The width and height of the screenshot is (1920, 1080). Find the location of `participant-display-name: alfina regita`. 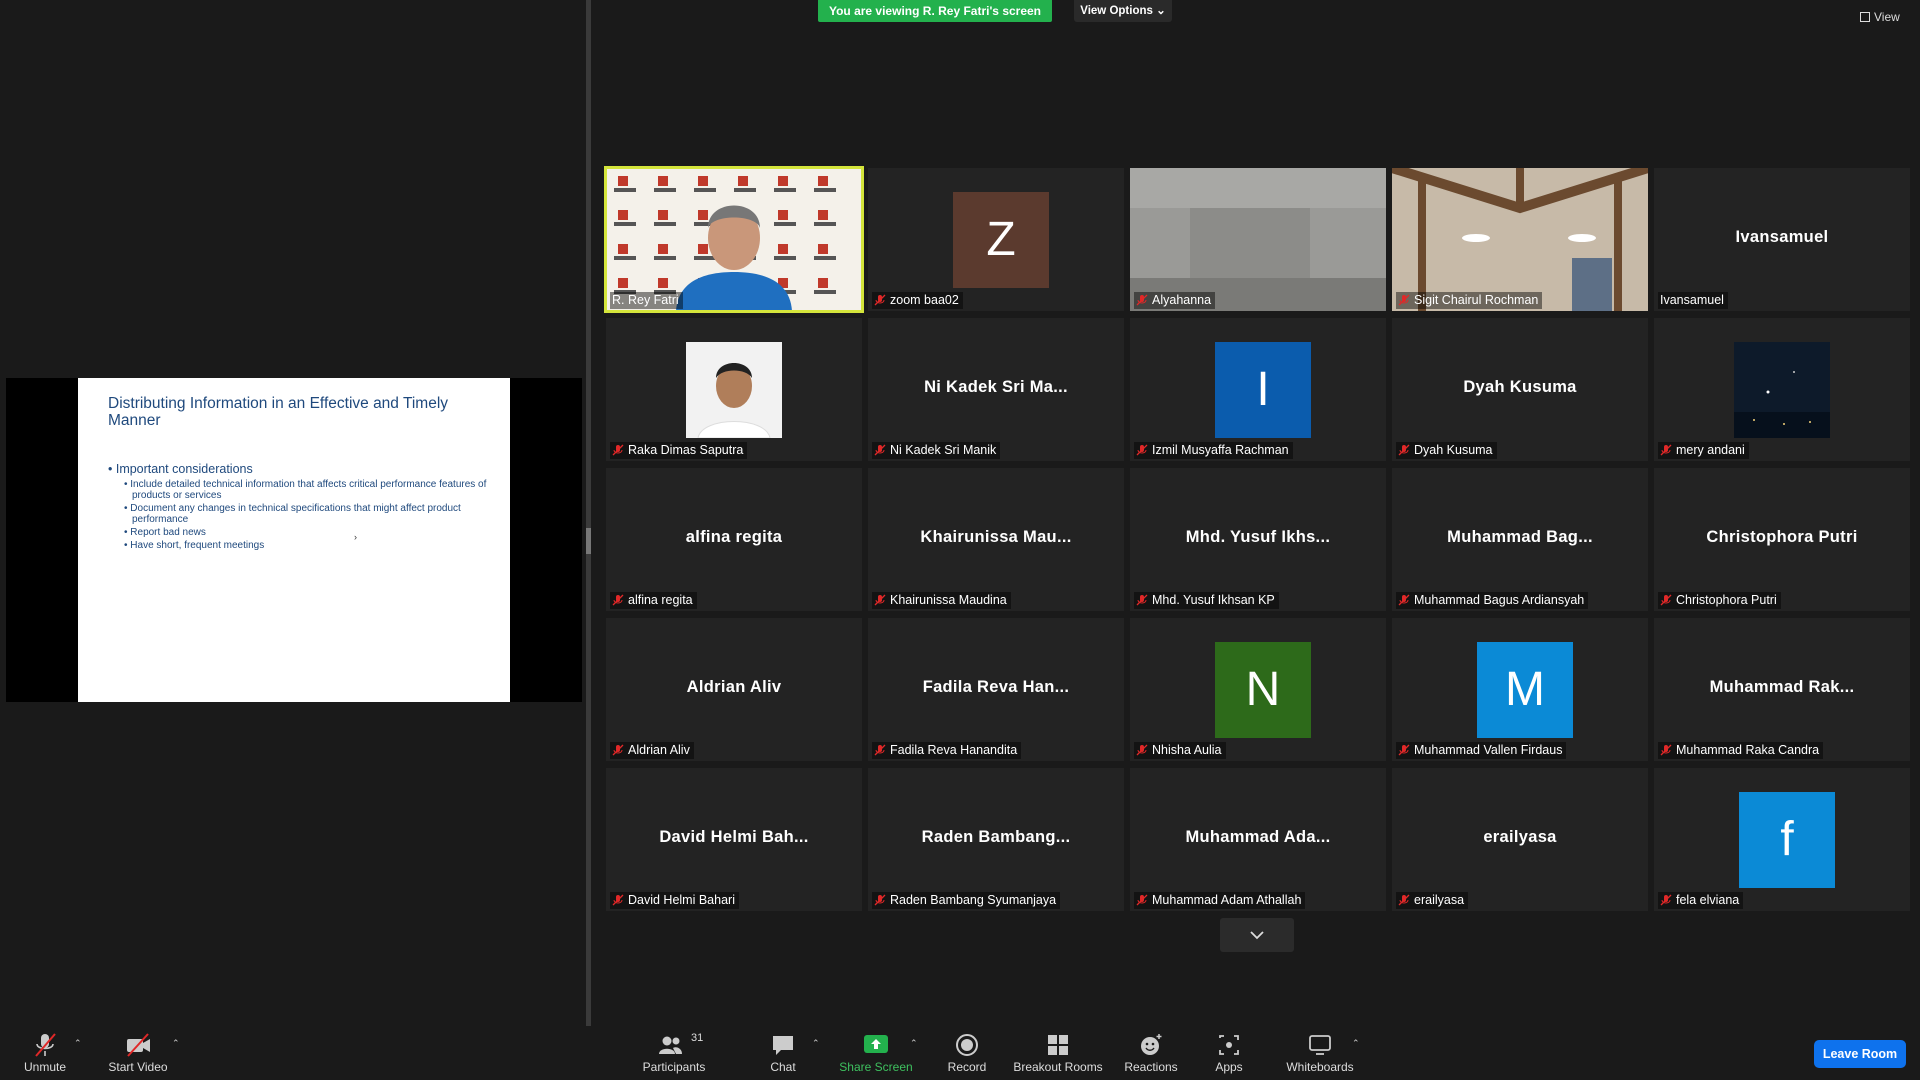

participant-display-name: alfina regita is located at coordinates (734, 537).